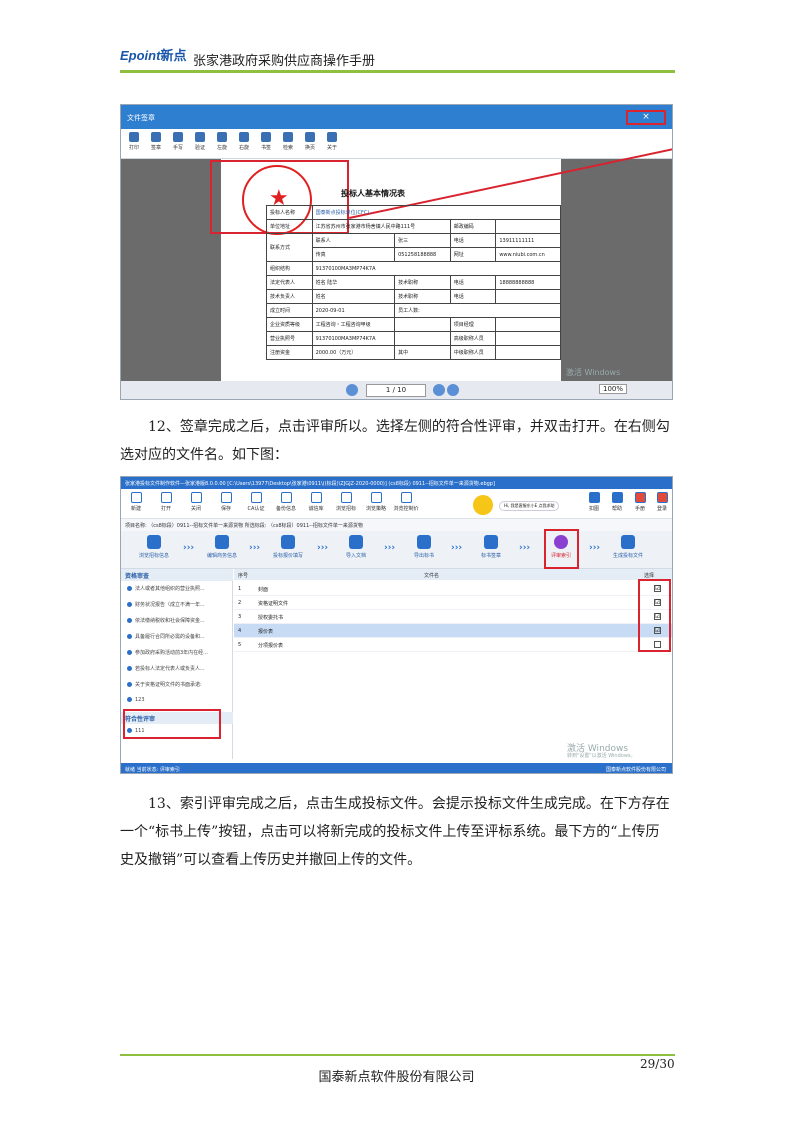 The image size is (793, 1122). What do you see at coordinates (453, 645) in the screenshot?
I see `table-row: 5 分项报价表` at bounding box center [453, 645].